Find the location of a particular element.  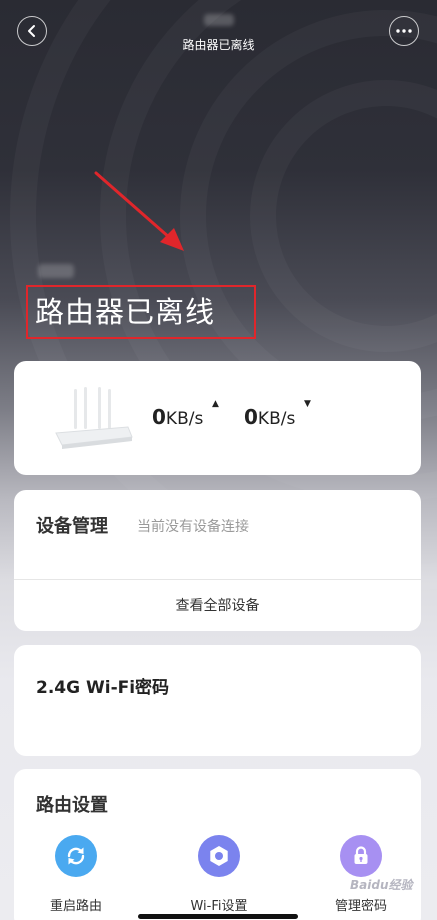

home-indicator is located at coordinates (218, 916).